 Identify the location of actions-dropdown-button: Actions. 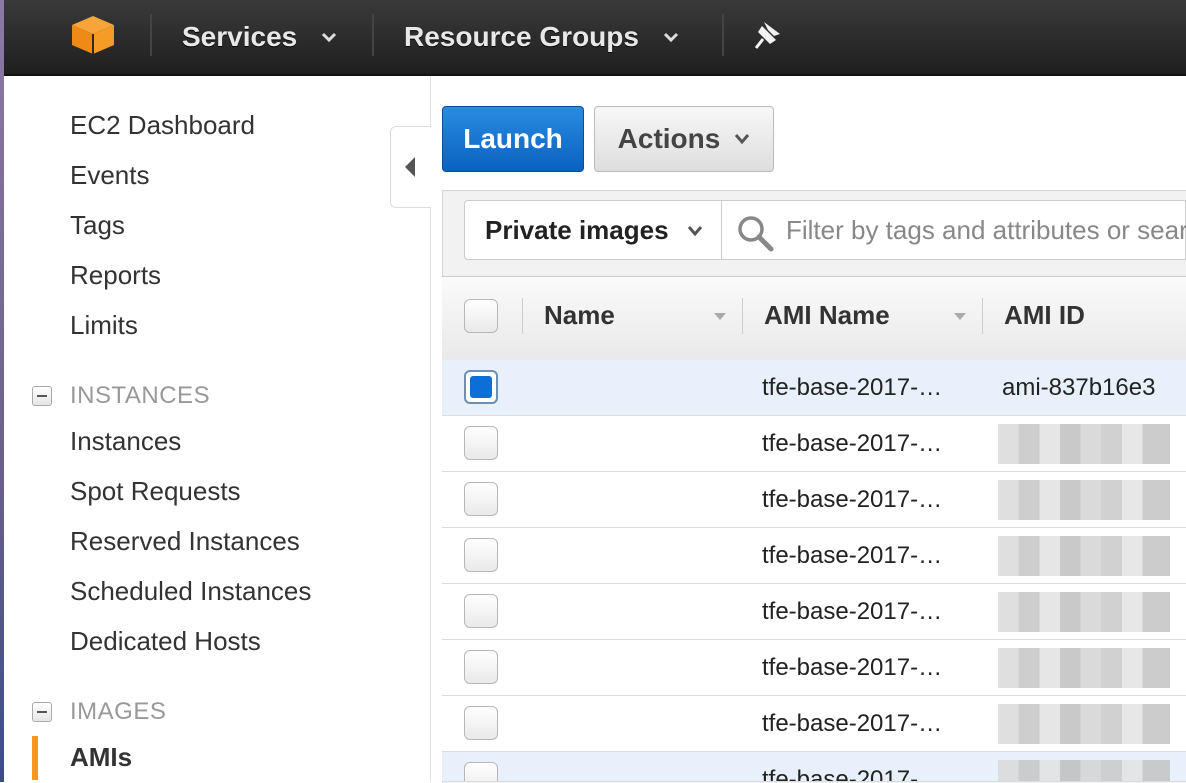
(684, 139).